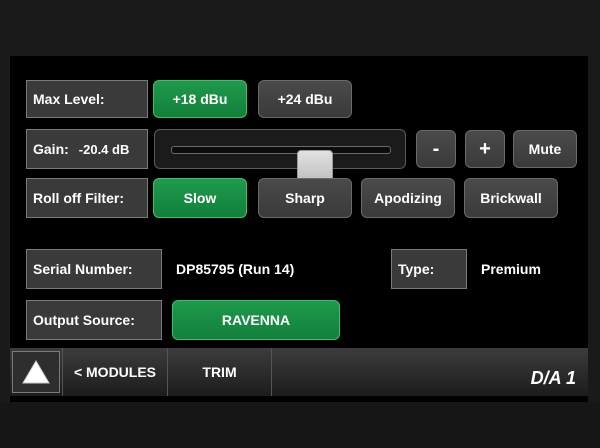 The image size is (600, 448). What do you see at coordinates (220, 372) in the screenshot?
I see `nav-trim-button: TRIM` at bounding box center [220, 372].